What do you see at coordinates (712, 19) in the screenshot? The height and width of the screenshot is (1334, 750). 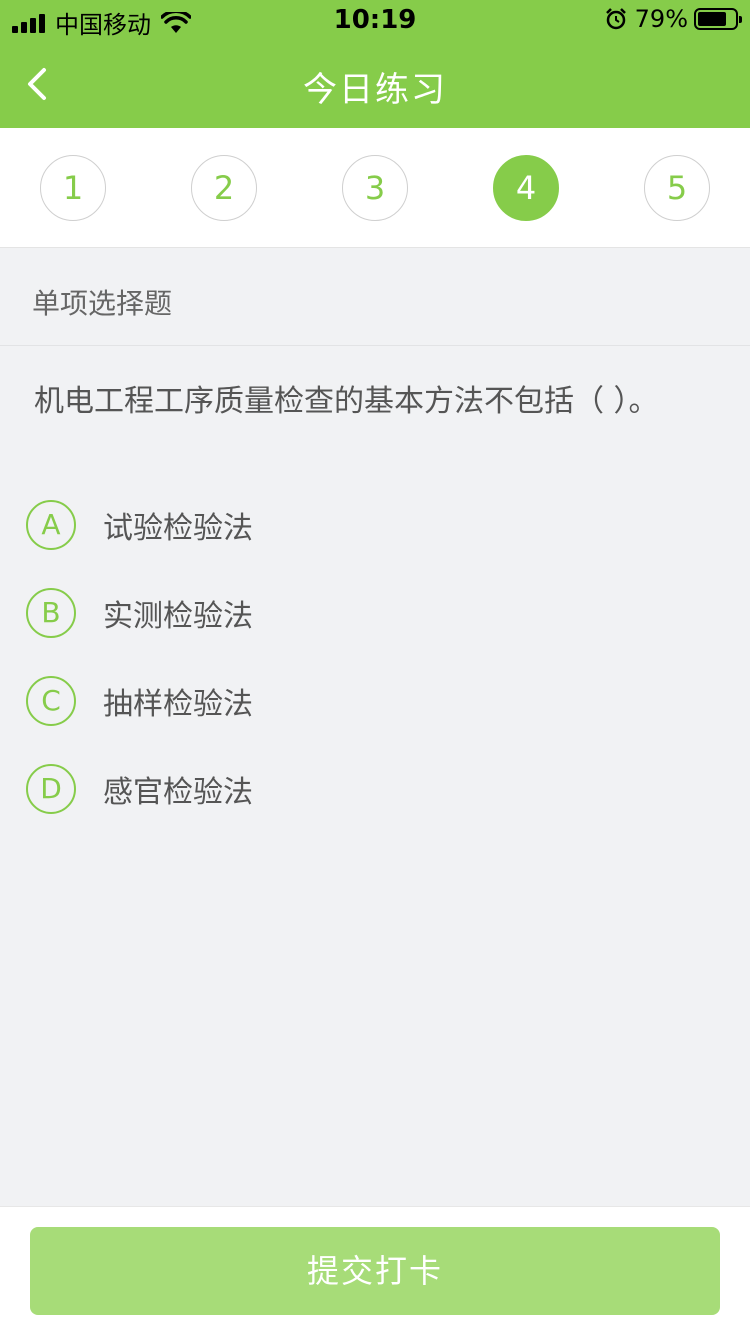 I see `battery-fill` at bounding box center [712, 19].